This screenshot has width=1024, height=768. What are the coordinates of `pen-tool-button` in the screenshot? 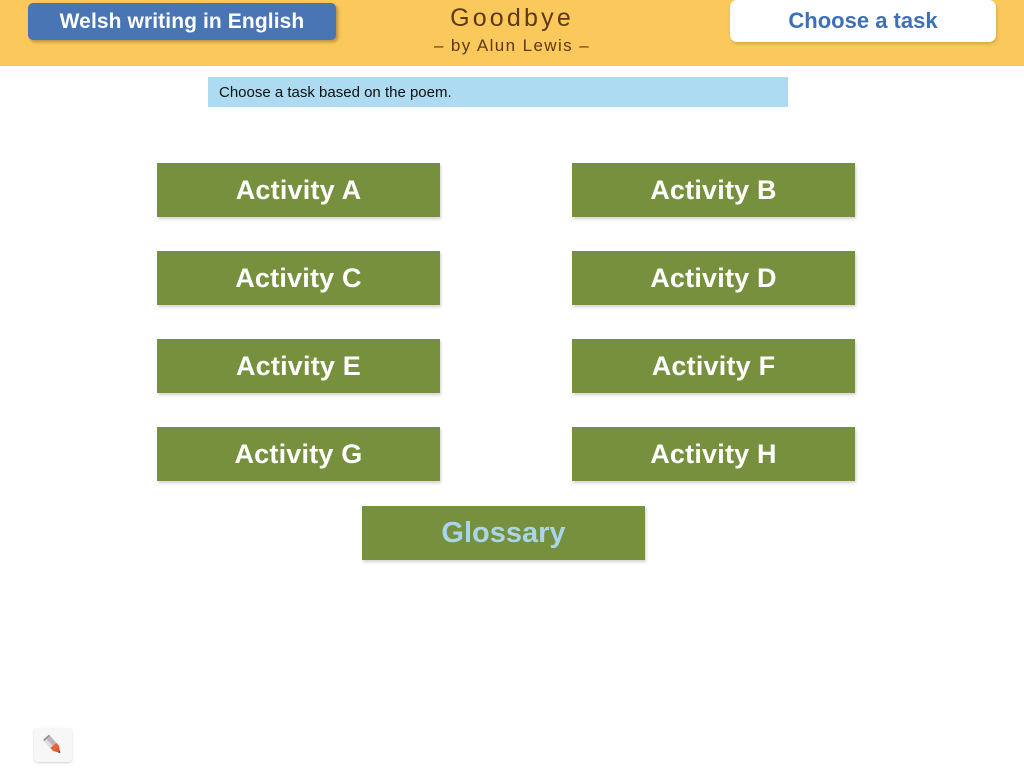 It's located at (53, 745).